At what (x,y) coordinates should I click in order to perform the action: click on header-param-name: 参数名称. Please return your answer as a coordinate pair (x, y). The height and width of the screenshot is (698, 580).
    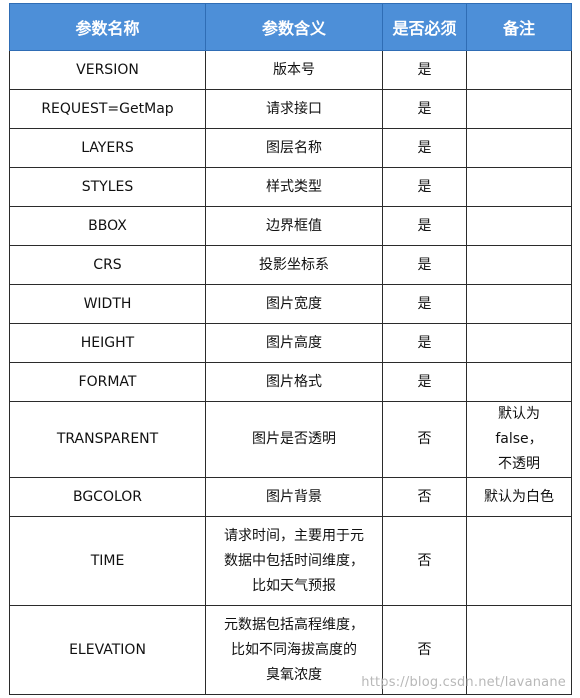
    Looking at the image, I should click on (107, 27).